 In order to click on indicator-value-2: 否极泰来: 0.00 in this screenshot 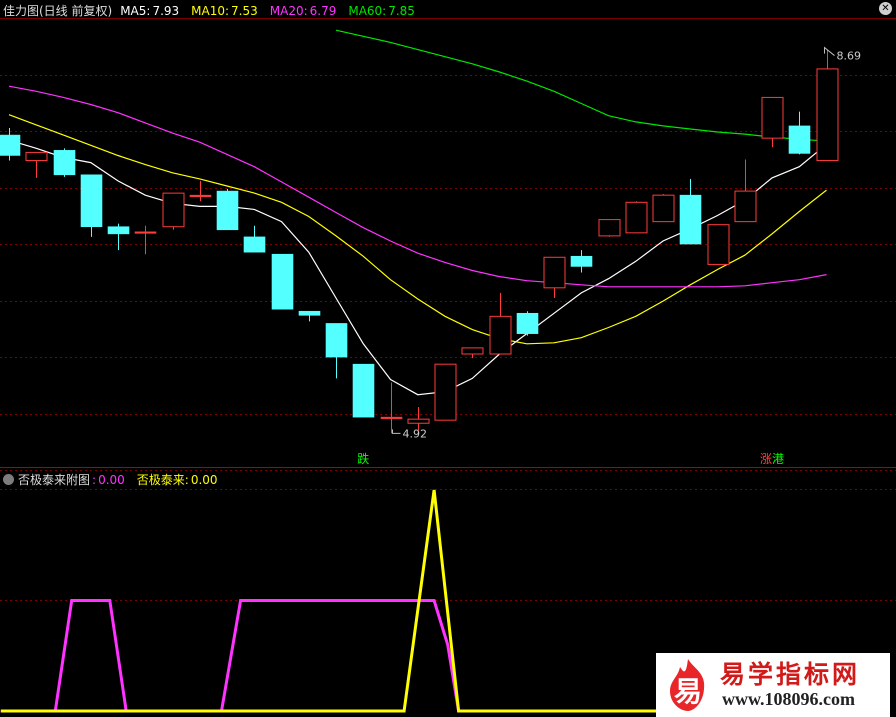, I will do `click(177, 480)`.